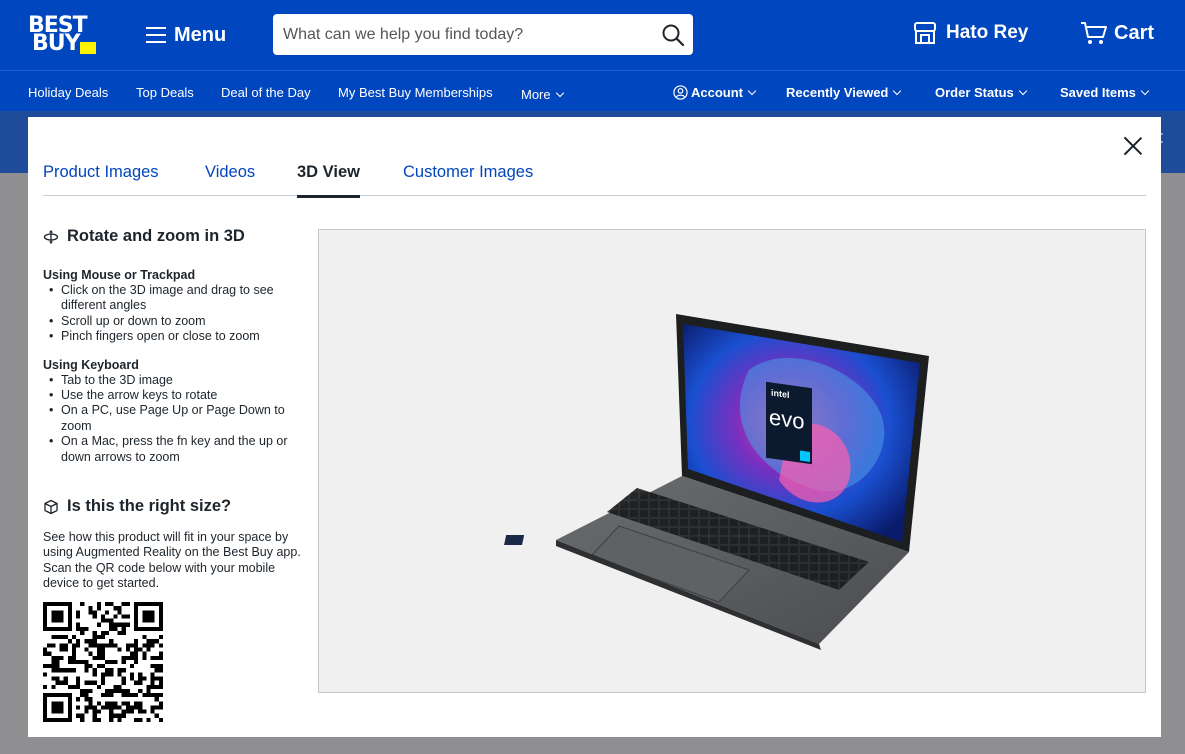 Image resolution: width=1185 pixels, height=754 pixels. I want to click on cart-label: Cart, so click(1134, 32).